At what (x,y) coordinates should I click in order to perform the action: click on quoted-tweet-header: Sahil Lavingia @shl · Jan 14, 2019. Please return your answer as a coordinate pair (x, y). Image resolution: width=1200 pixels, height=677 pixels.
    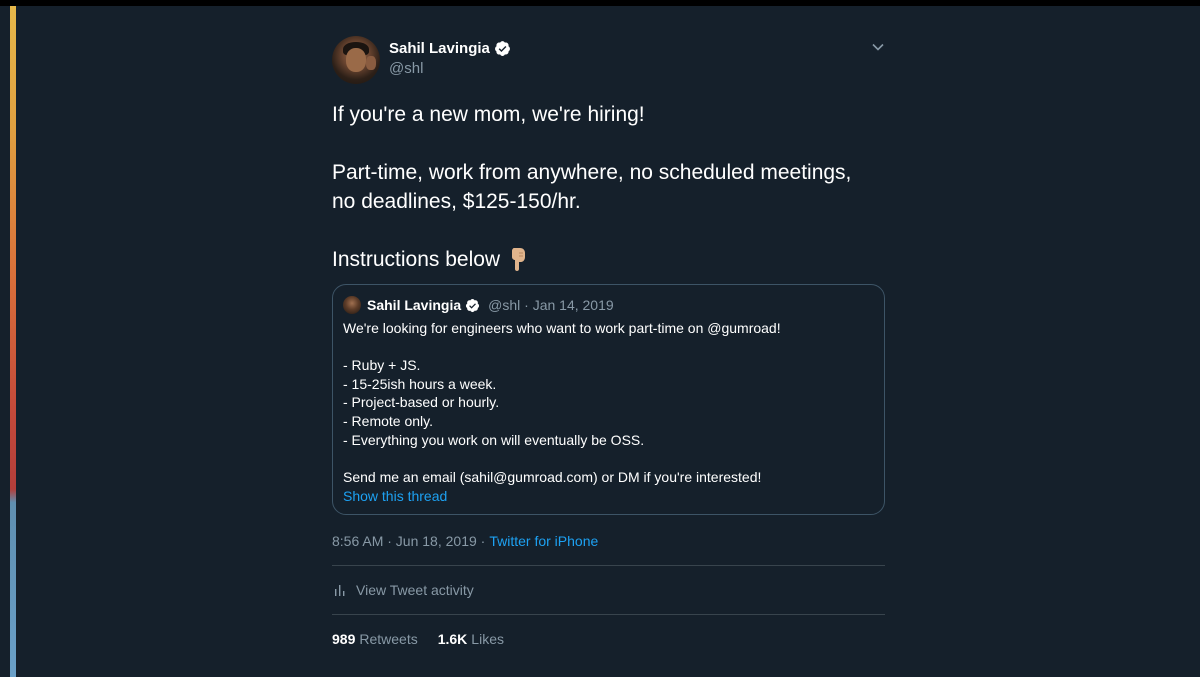
    Looking at the image, I should click on (607, 305).